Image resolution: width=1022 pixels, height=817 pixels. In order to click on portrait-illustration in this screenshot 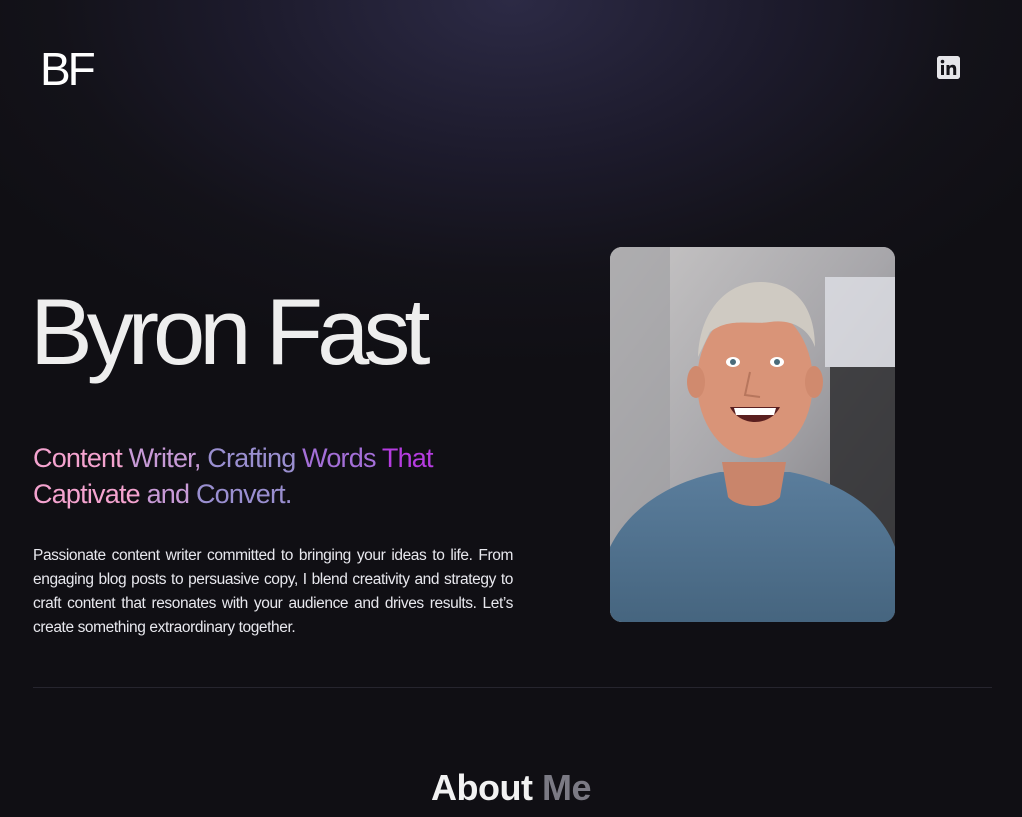, I will do `click(752, 434)`.